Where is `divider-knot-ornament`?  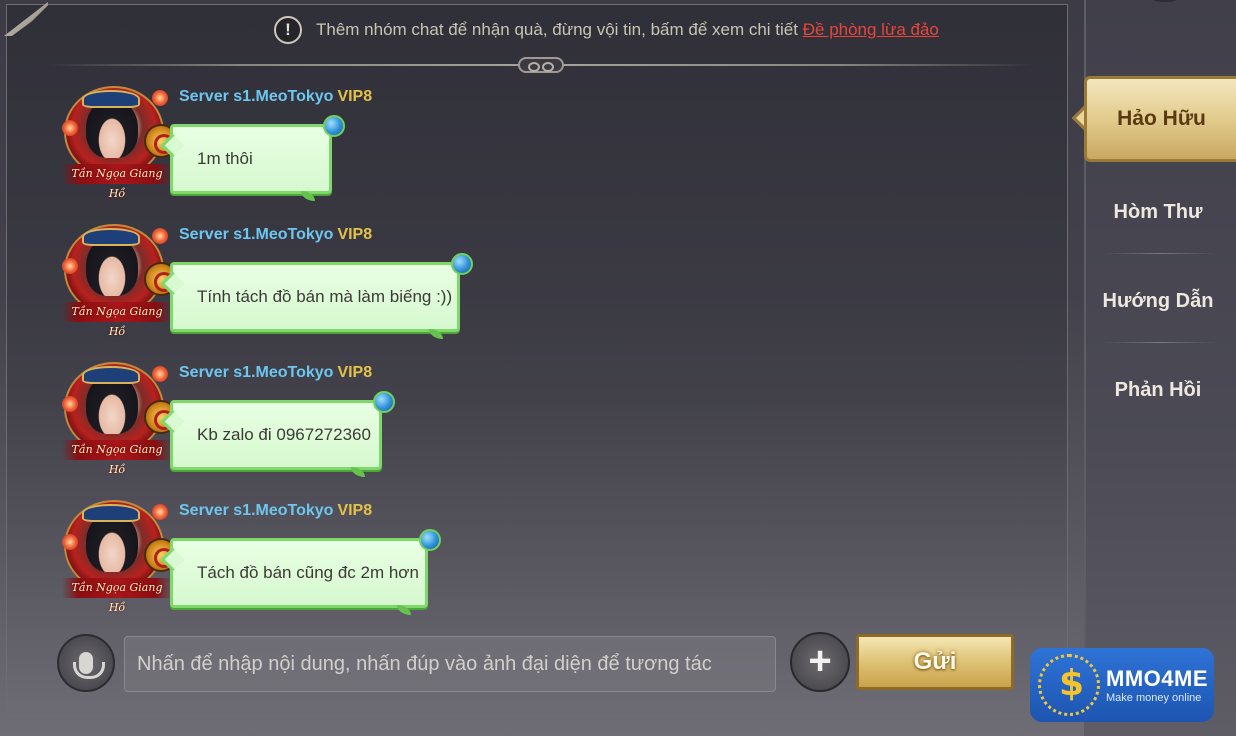
divider-knot-ornament is located at coordinates (541, 65).